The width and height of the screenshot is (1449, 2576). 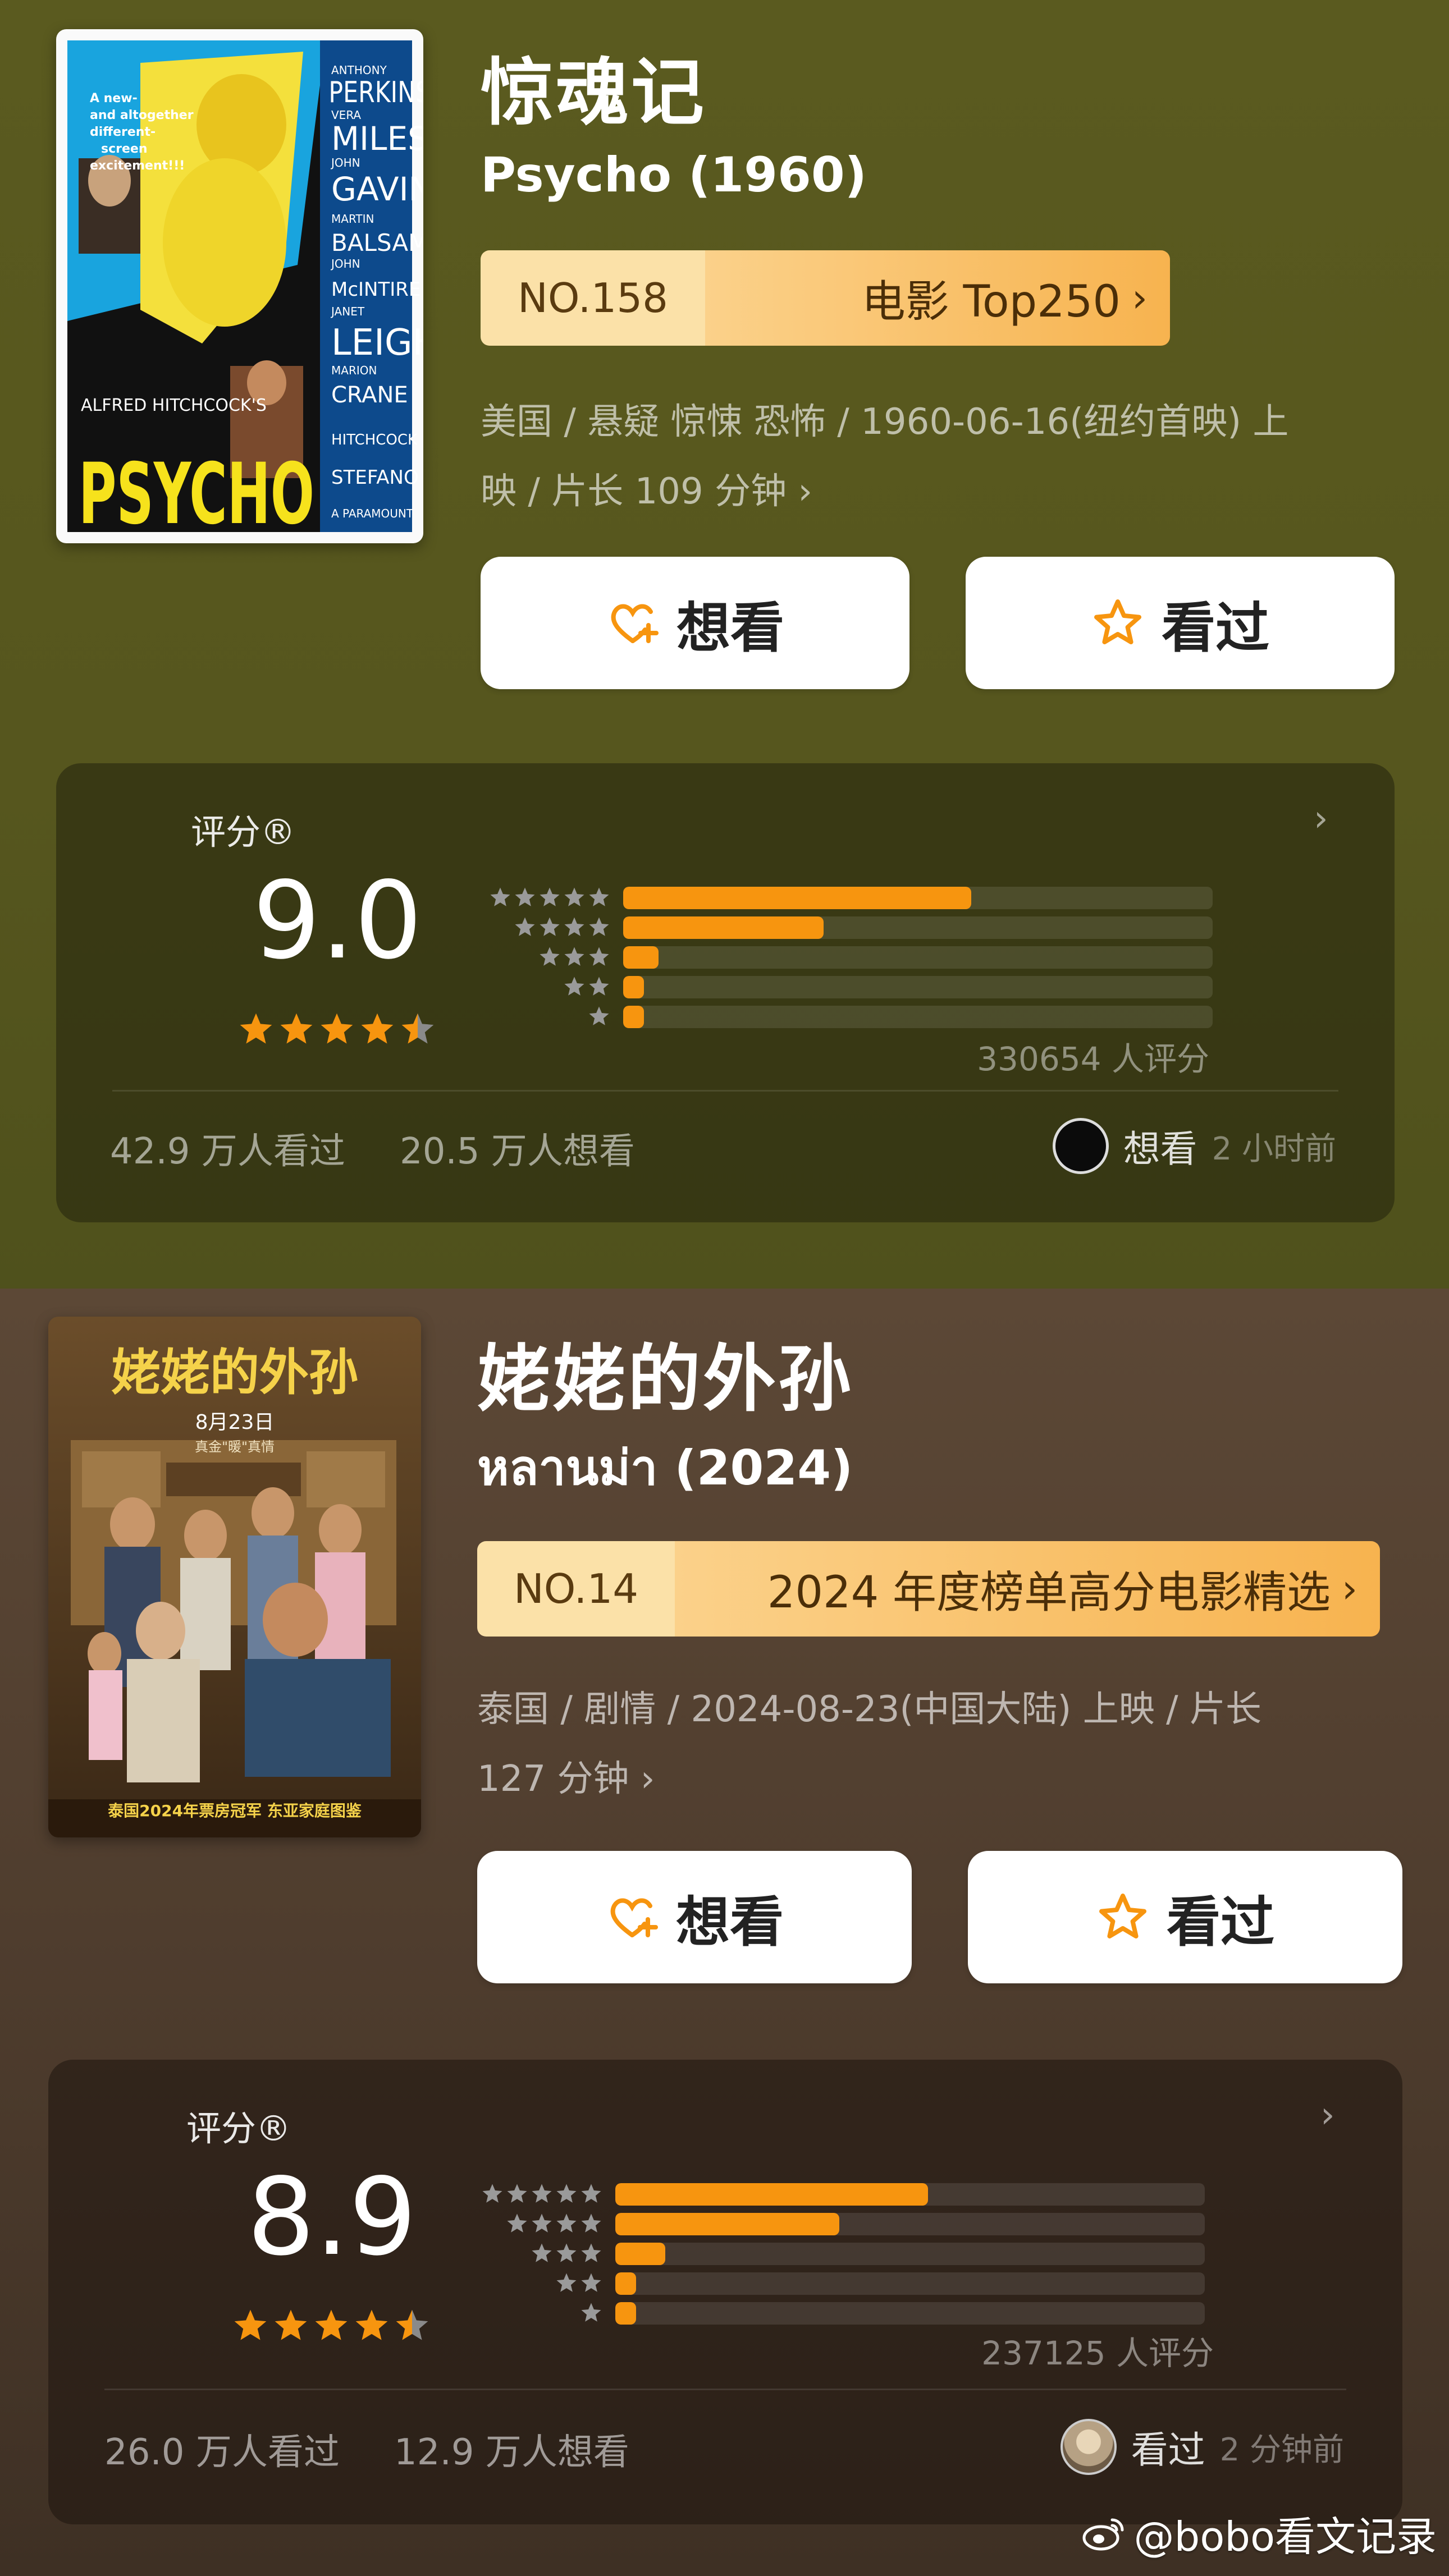 I want to click on poster-credit-2: A PARAMOUNT, so click(x=373, y=513).